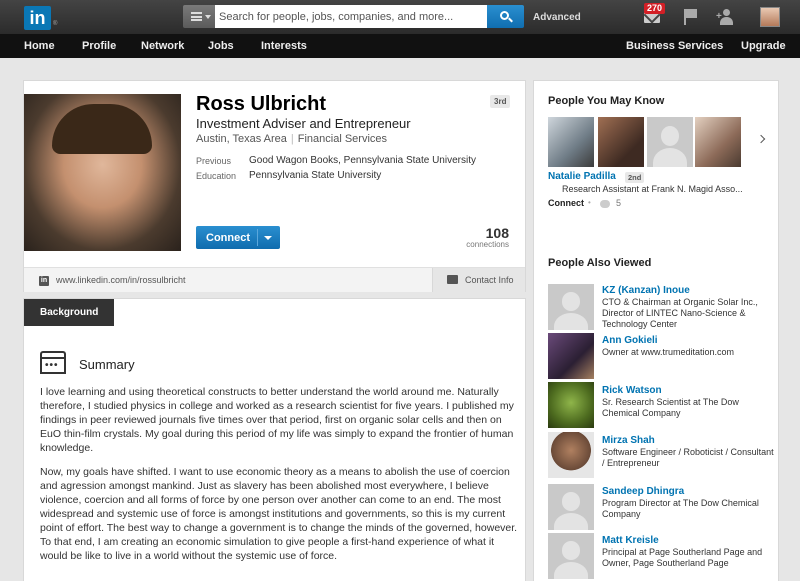  What do you see at coordinates (655, 8) in the screenshot?
I see `inbox-badge: 270` at bounding box center [655, 8].